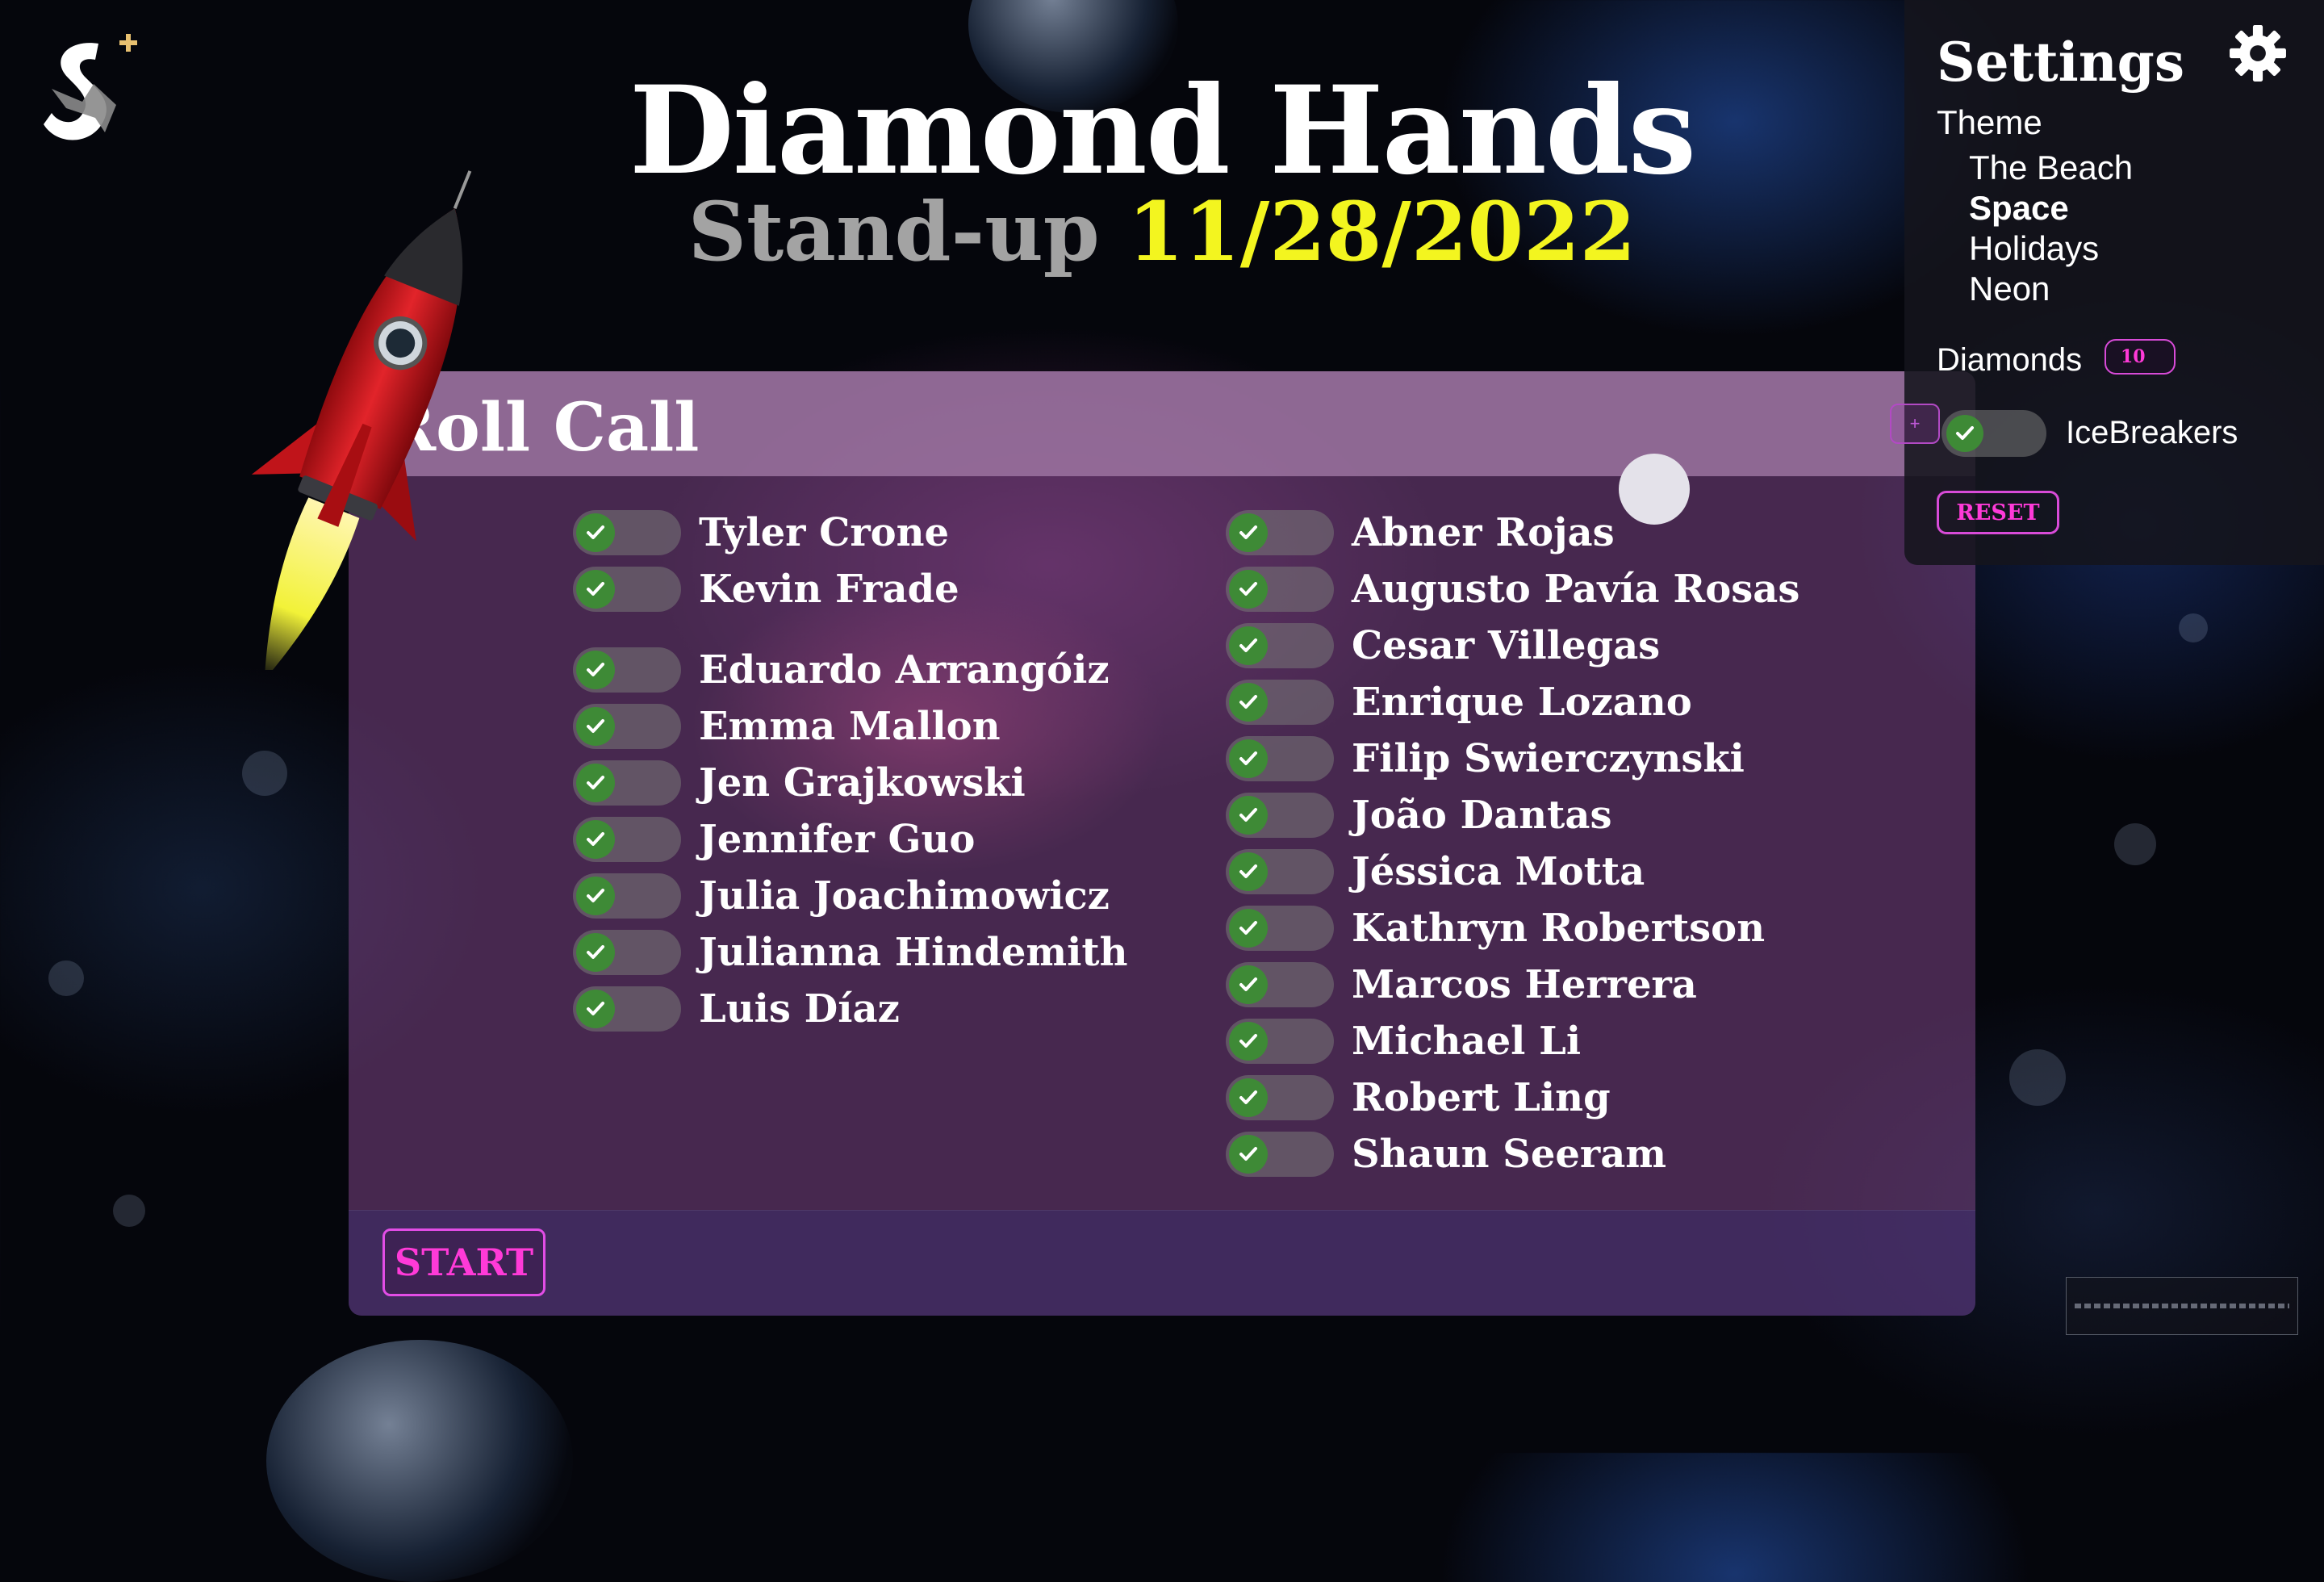 Image resolution: width=2324 pixels, height=1582 pixels. I want to click on drag-handle, so click(1654, 489).